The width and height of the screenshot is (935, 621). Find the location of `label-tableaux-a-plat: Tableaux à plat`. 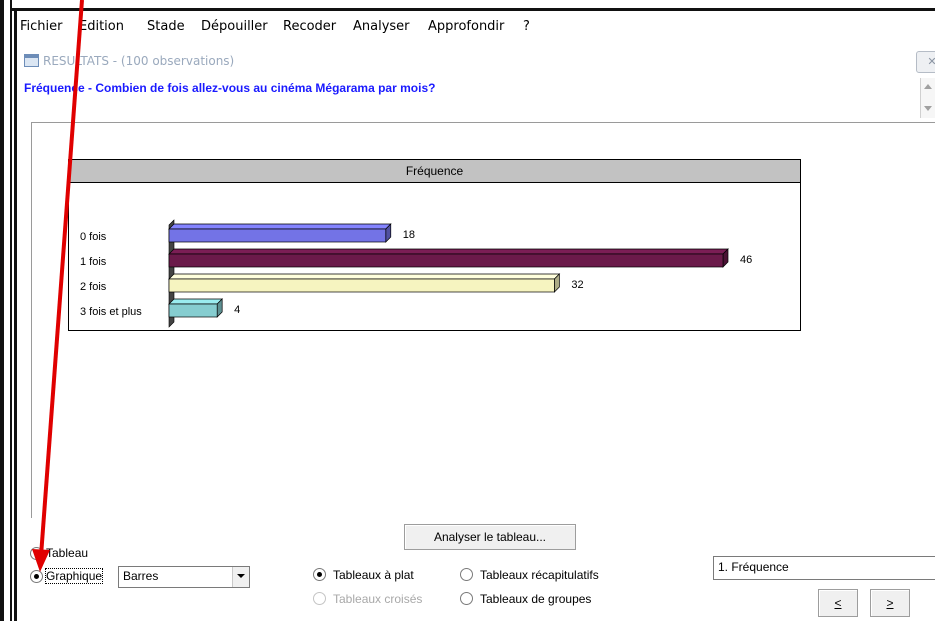

label-tableaux-a-plat: Tableaux à plat is located at coordinates (373, 575).